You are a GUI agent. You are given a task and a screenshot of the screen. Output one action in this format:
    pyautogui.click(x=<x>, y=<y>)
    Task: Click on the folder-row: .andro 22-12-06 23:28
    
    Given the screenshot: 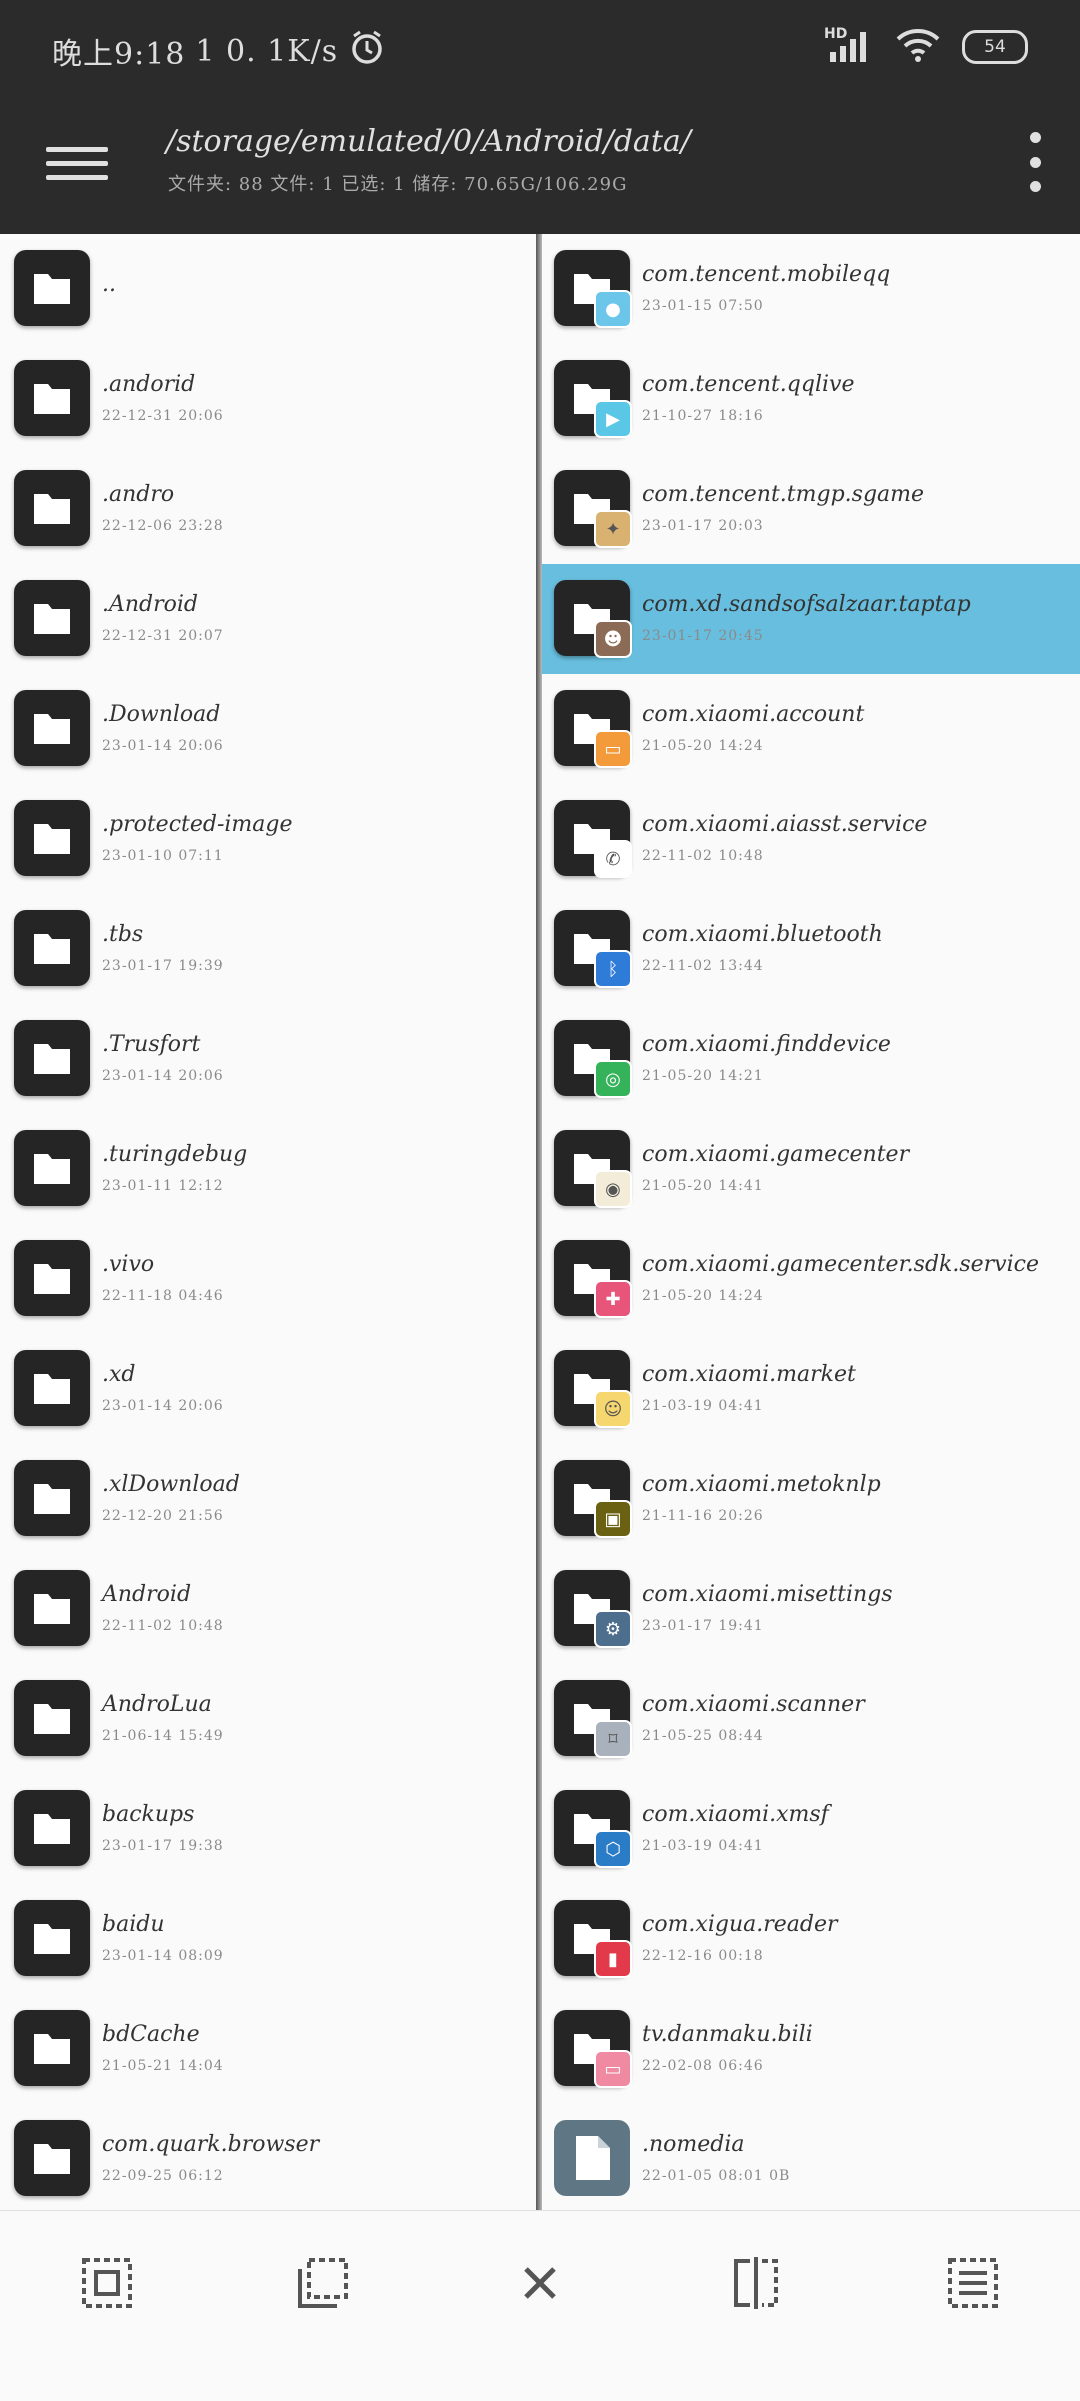 What is the action you would take?
    pyautogui.click(x=268, y=509)
    